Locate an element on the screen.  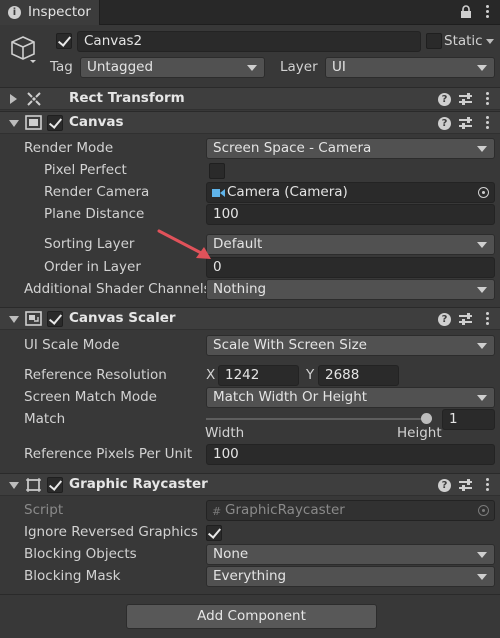
static-checkbox is located at coordinates (434, 41).